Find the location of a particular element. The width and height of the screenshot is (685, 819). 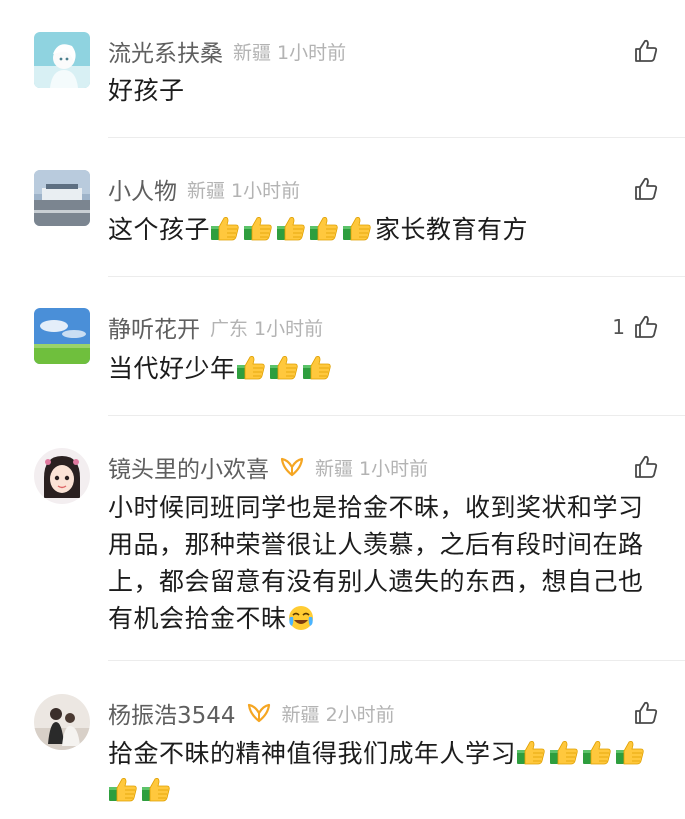

username: 小人物 is located at coordinates (142, 189).